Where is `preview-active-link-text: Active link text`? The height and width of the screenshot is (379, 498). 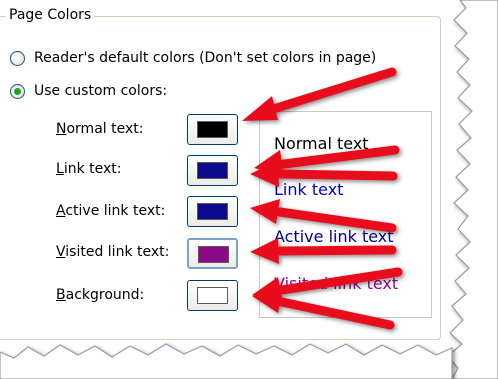 preview-active-link-text: Active link text is located at coordinates (334, 236).